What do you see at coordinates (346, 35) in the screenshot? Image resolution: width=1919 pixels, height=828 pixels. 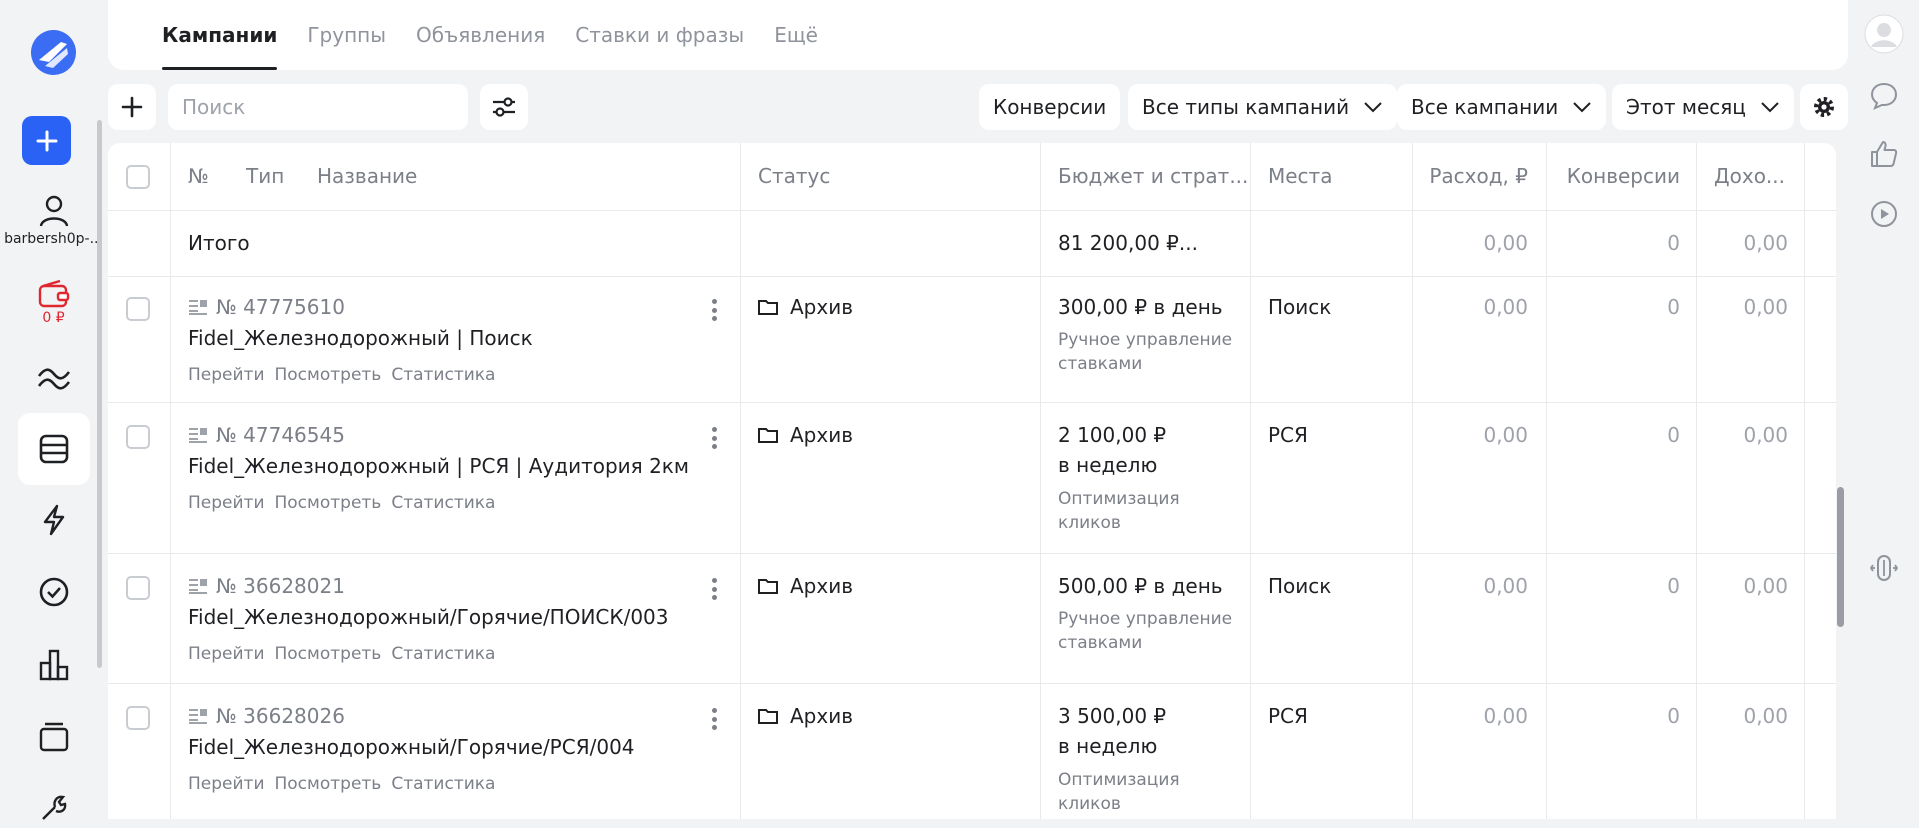 I see `tab-groups: Группы` at bounding box center [346, 35].